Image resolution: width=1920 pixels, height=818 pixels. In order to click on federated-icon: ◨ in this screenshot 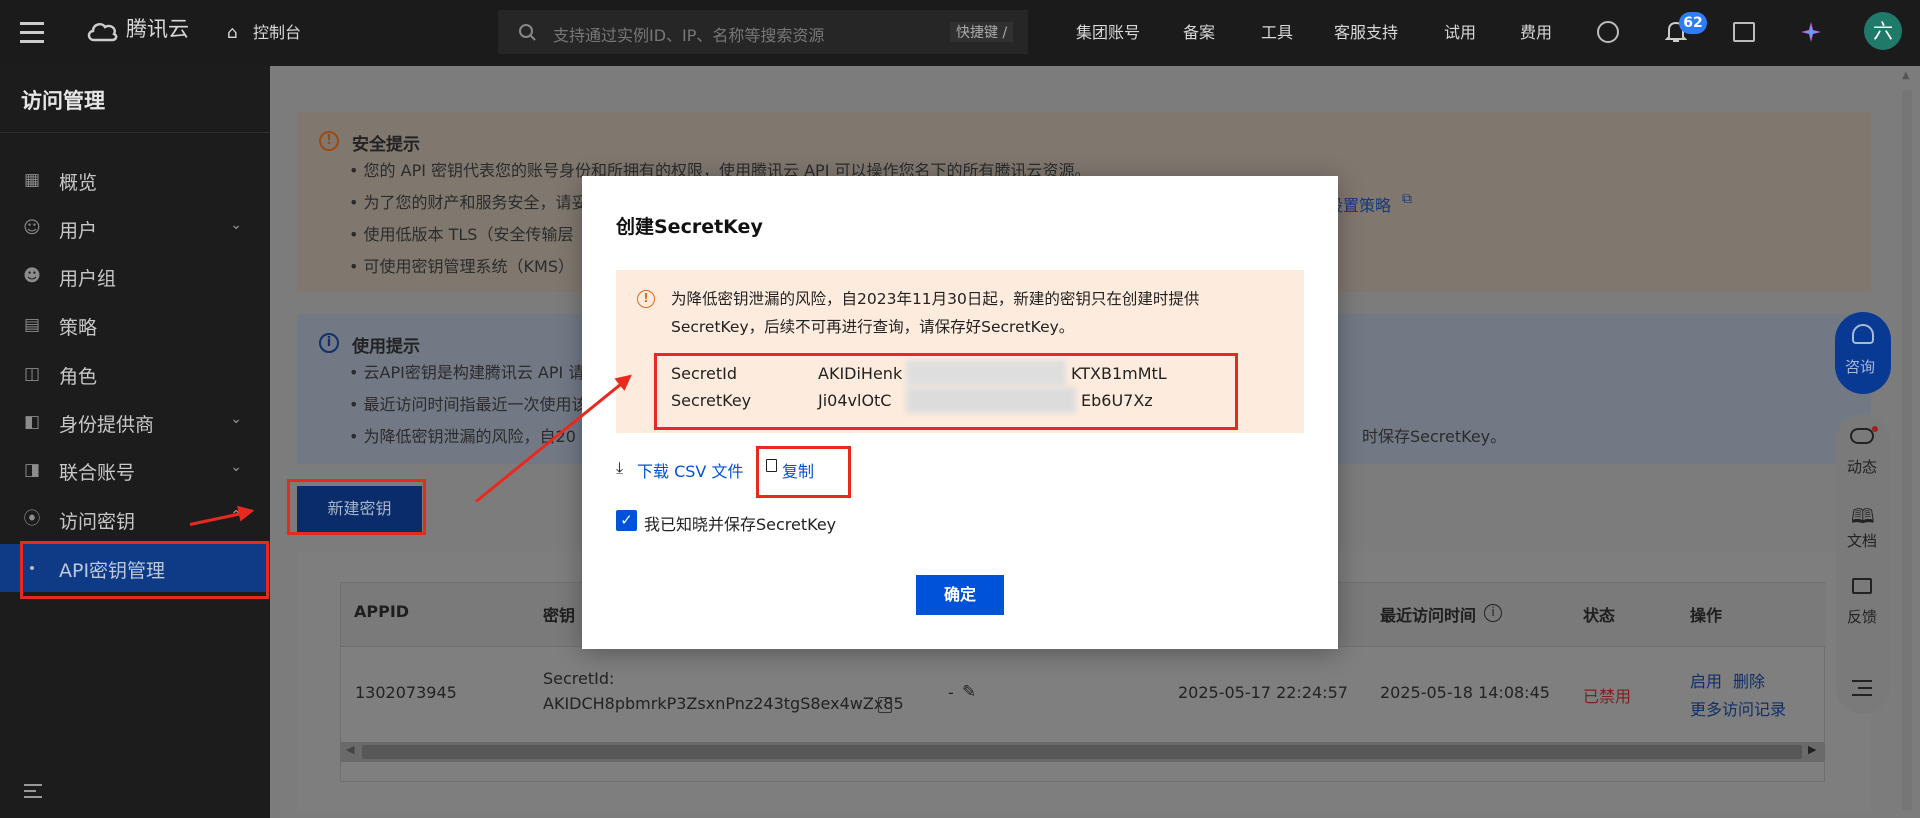, I will do `click(32, 470)`.